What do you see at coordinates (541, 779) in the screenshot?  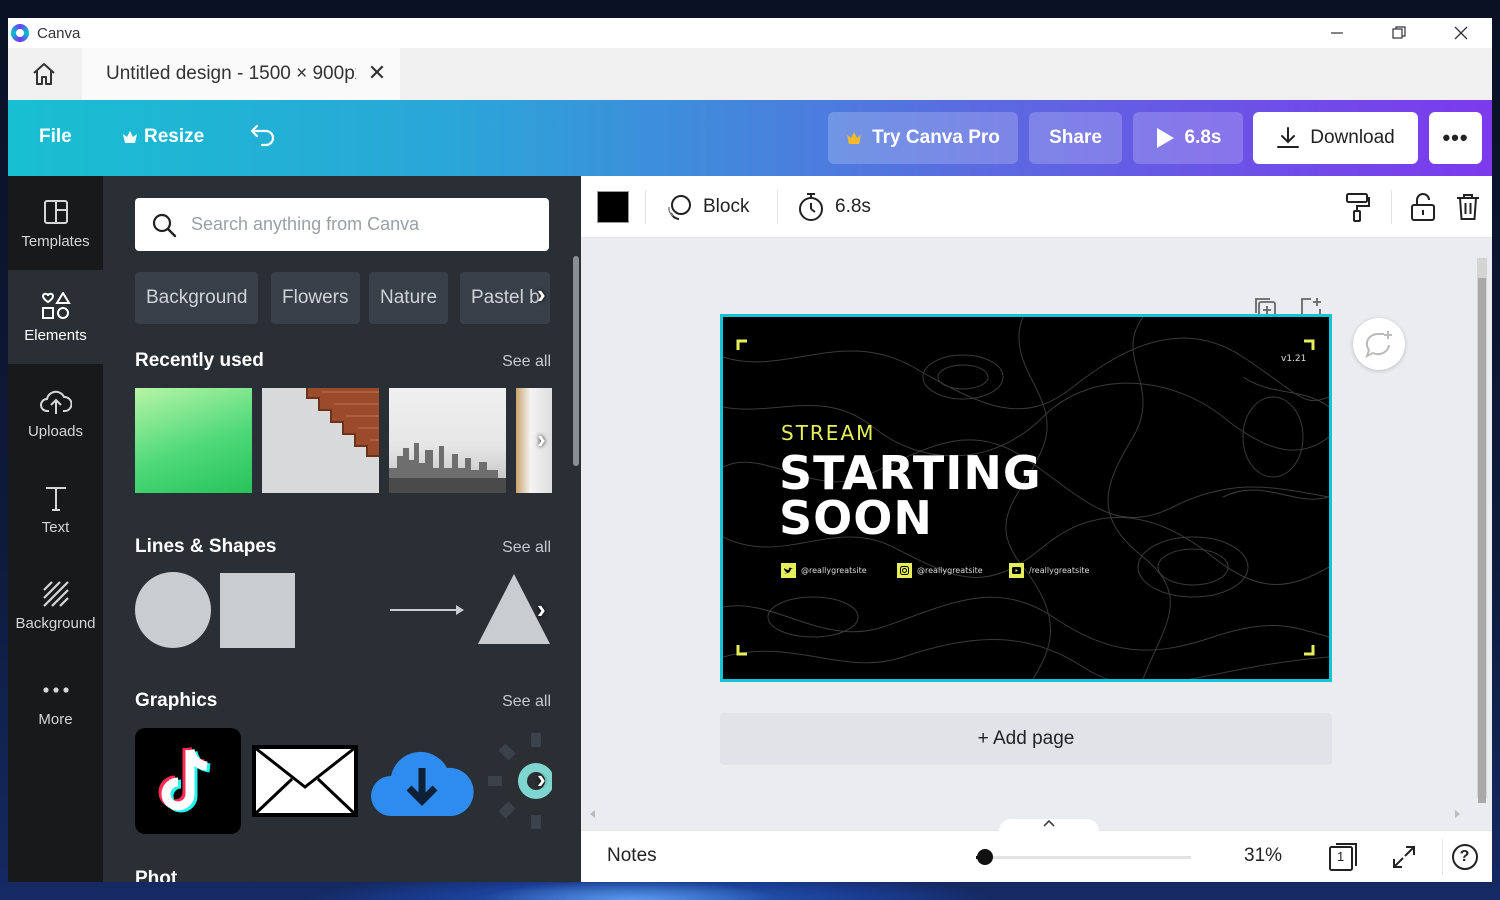 I see `graphics-next-arrow-icon: ›` at bounding box center [541, 779].